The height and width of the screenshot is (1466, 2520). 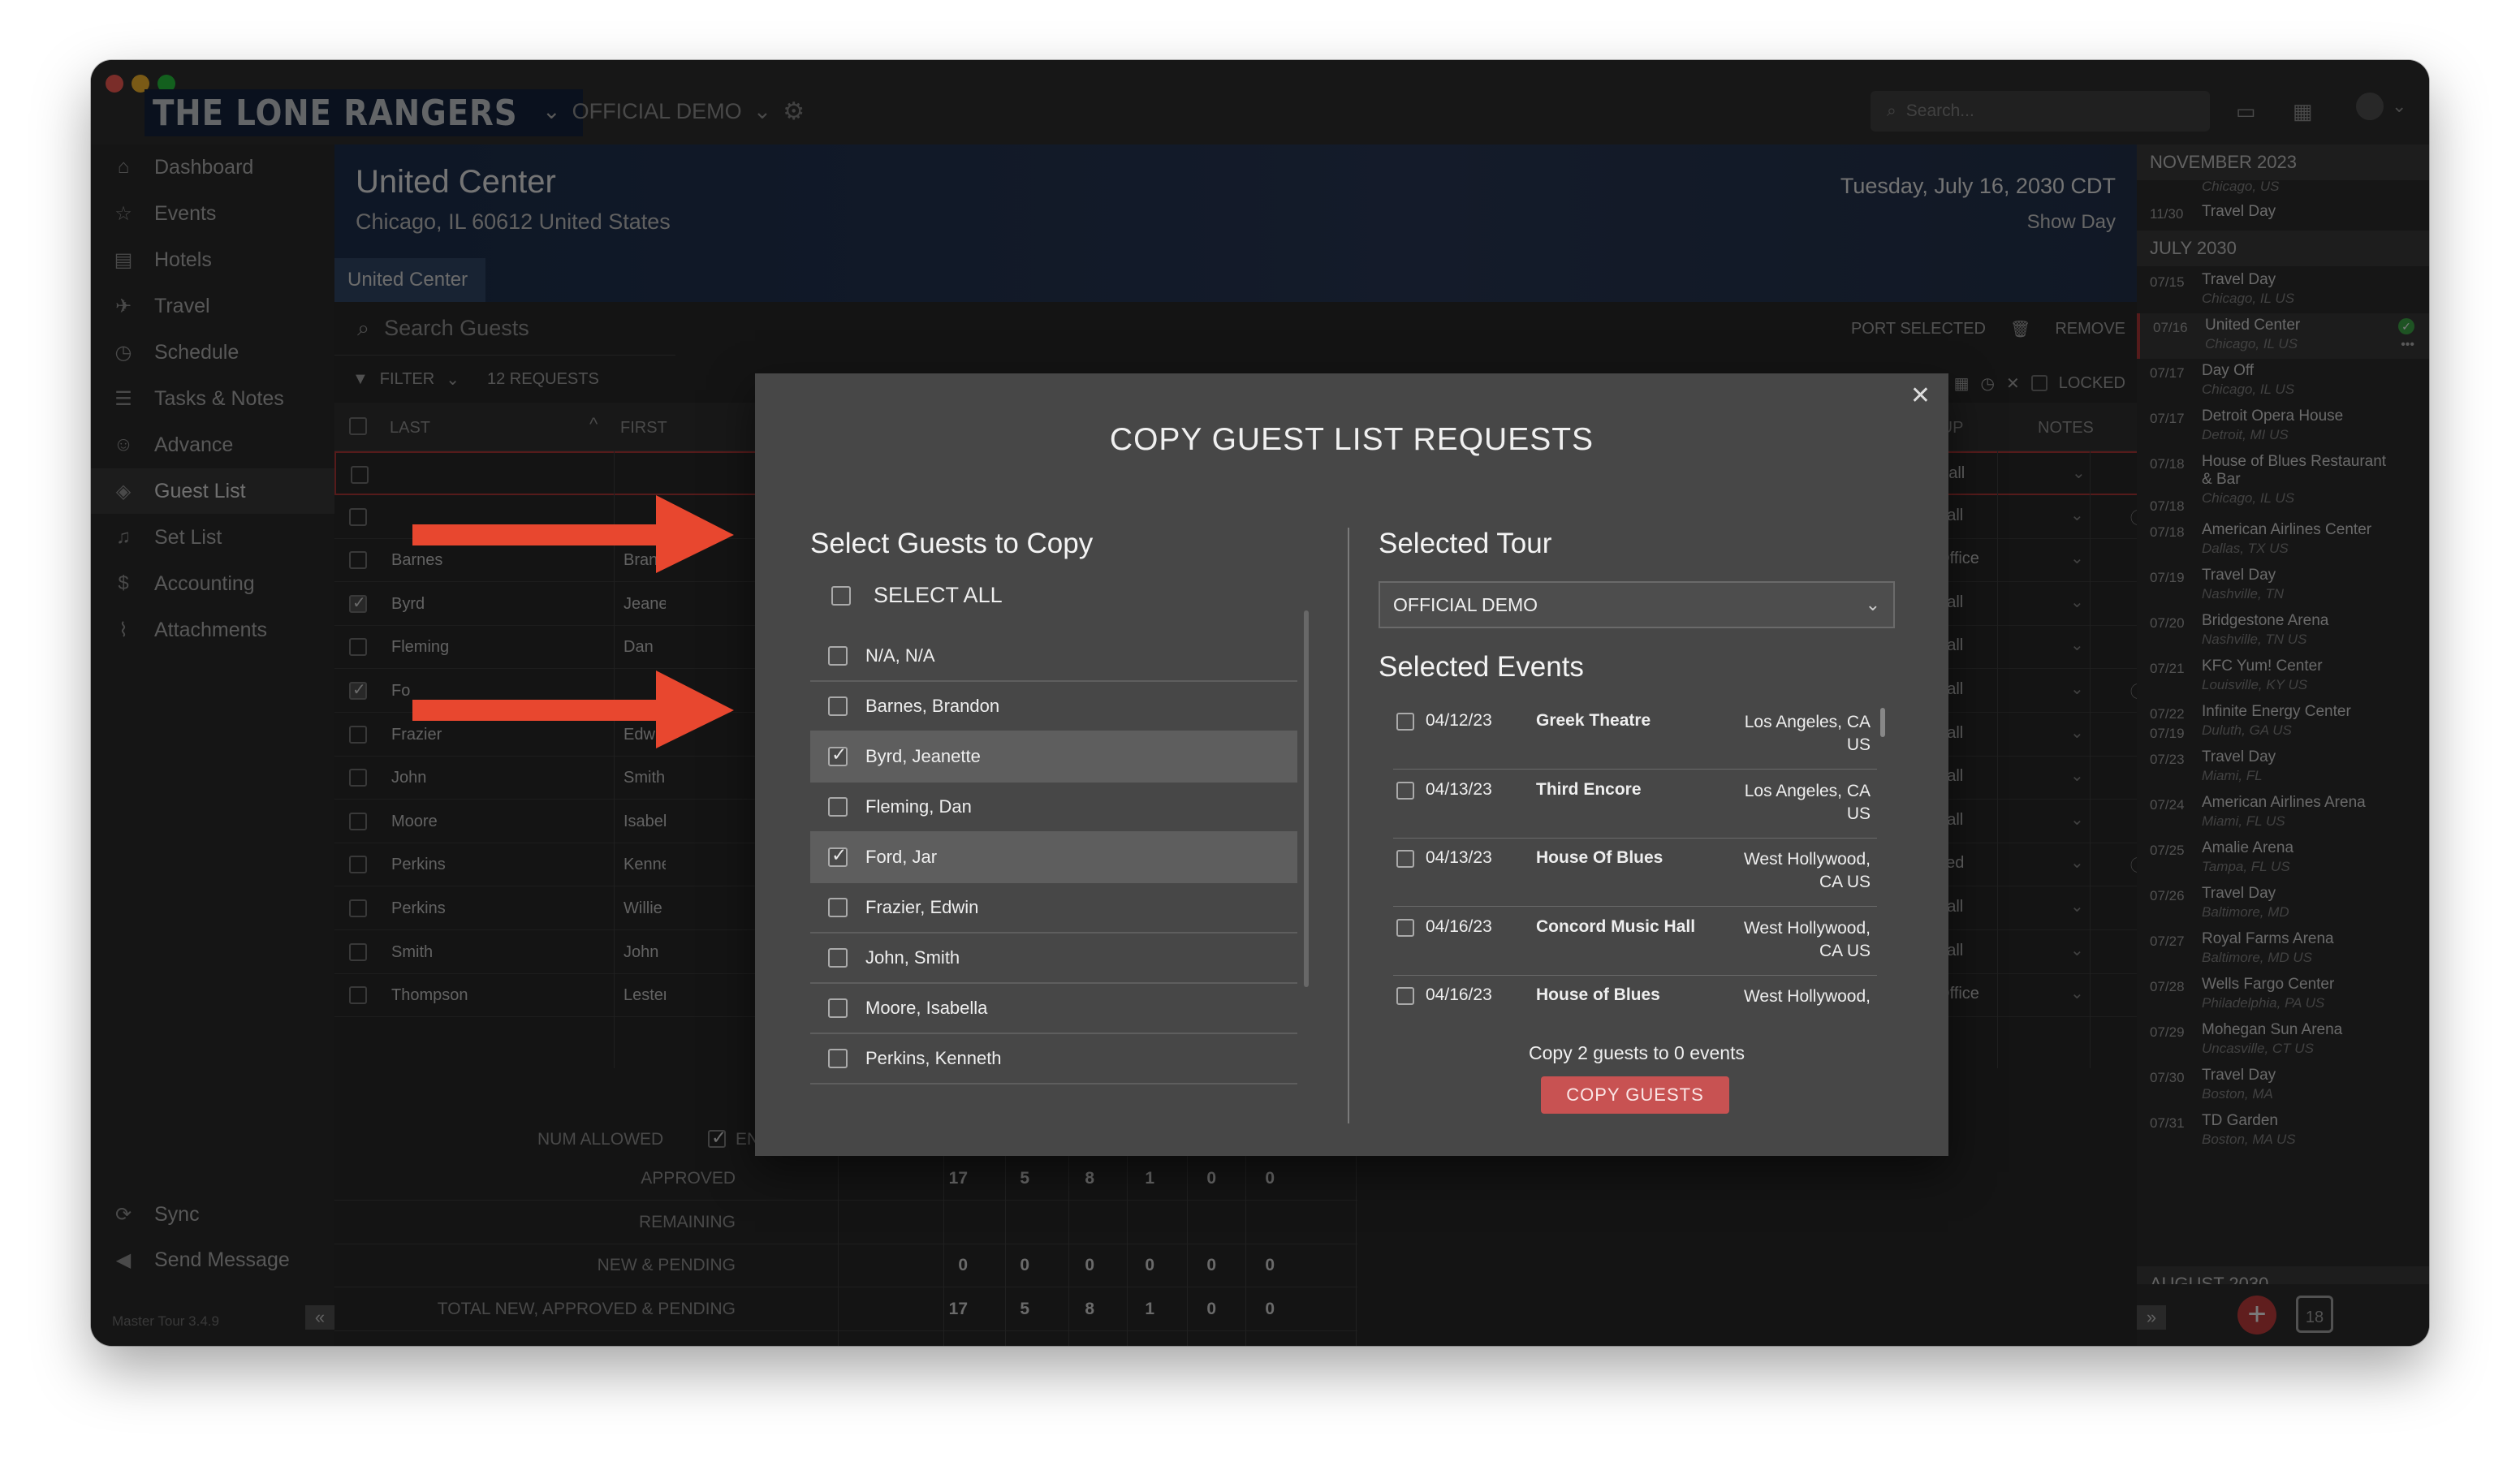 What do you see at coordinates (2256, 1315) in the screenshot?
I see `add-event-icon: +` at bounding box center [2256, 1315].